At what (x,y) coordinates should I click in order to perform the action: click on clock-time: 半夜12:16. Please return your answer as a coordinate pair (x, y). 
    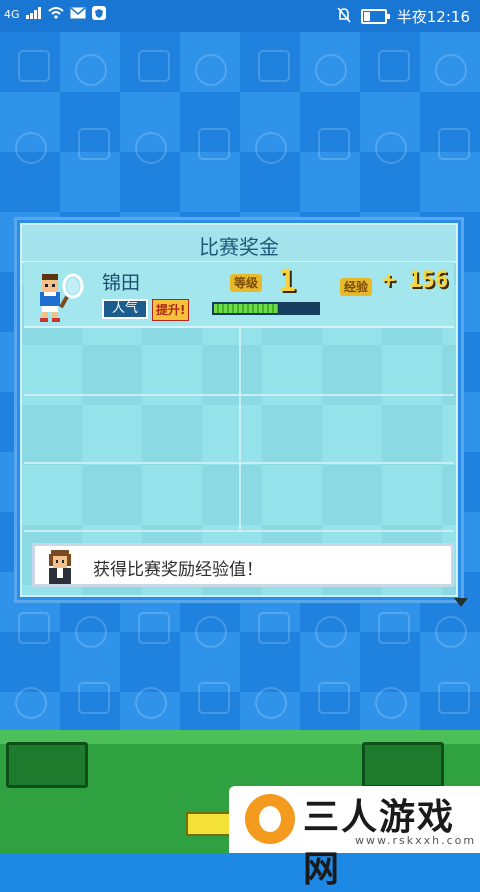
    Looking at the image, I should click on (433, 17).